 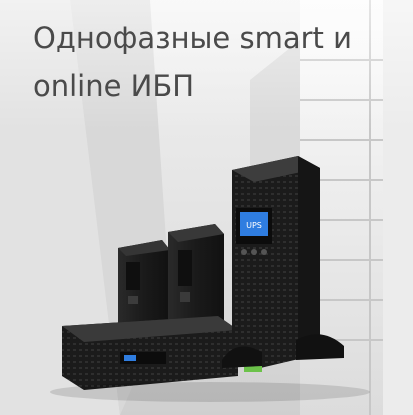 I want to click on lcd-screen-text: UPS, so click(x=254, y=225).